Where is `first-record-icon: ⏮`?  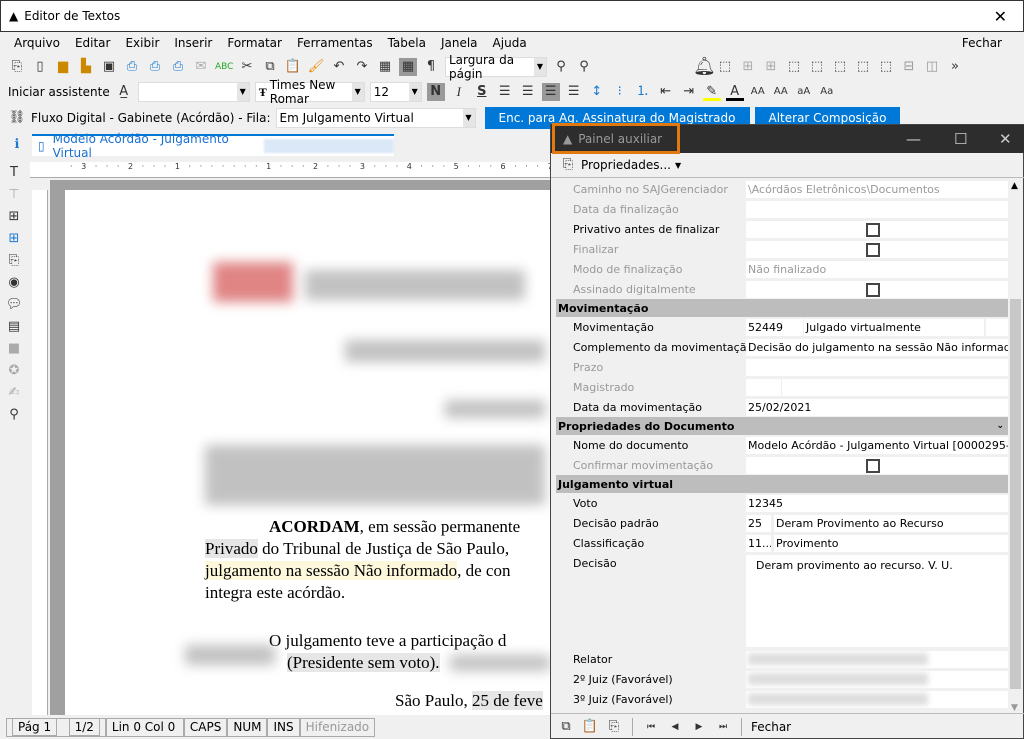 first-record-icon: ⏮ is located at coordinates (651, 727).